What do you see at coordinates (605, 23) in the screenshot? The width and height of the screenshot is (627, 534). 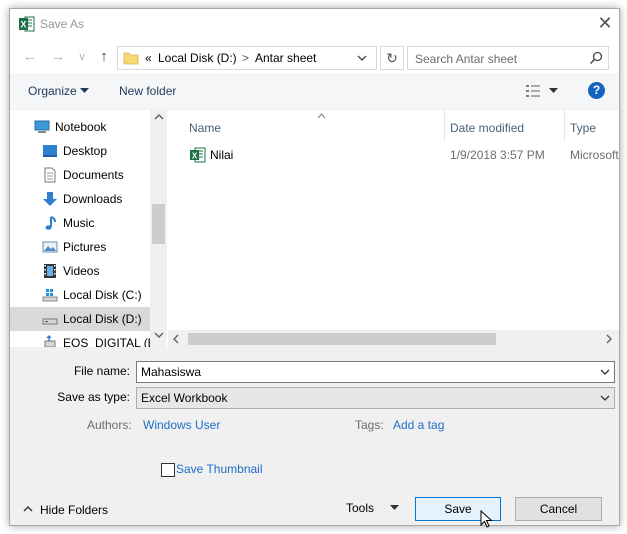 I see `close-icon: ✕` at bounding box center [605, 23].